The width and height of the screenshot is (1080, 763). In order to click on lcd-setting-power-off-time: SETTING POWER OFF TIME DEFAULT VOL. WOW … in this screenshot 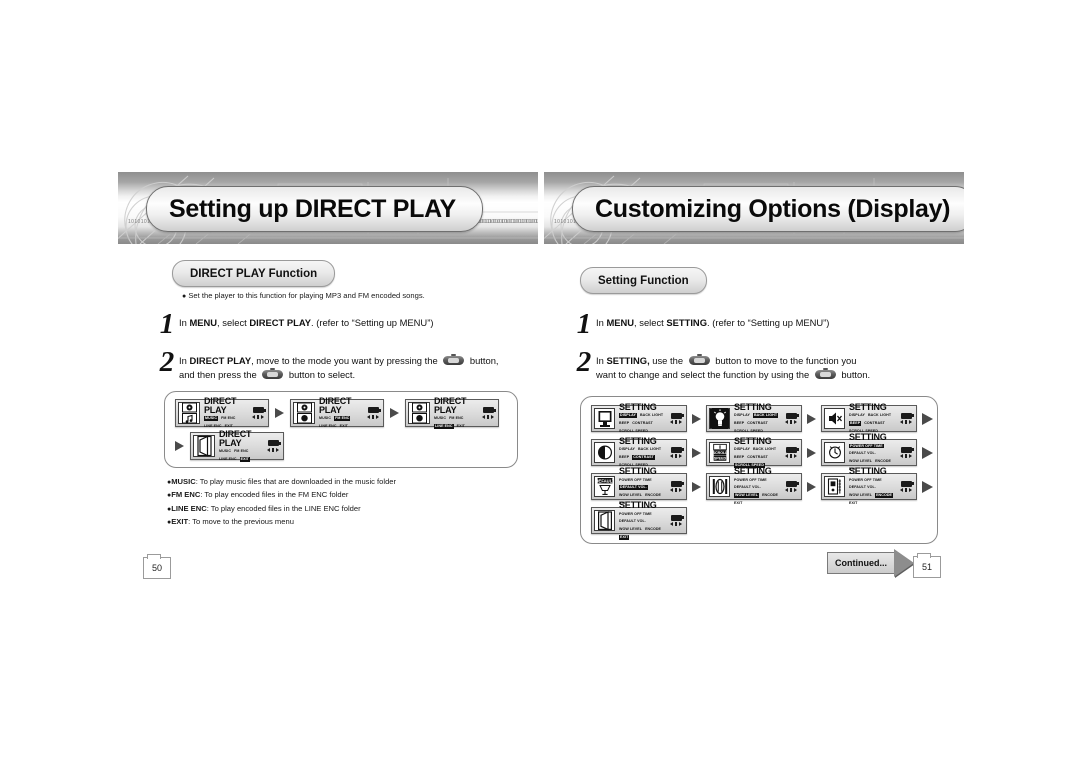, I will do `click(869, 452)`.